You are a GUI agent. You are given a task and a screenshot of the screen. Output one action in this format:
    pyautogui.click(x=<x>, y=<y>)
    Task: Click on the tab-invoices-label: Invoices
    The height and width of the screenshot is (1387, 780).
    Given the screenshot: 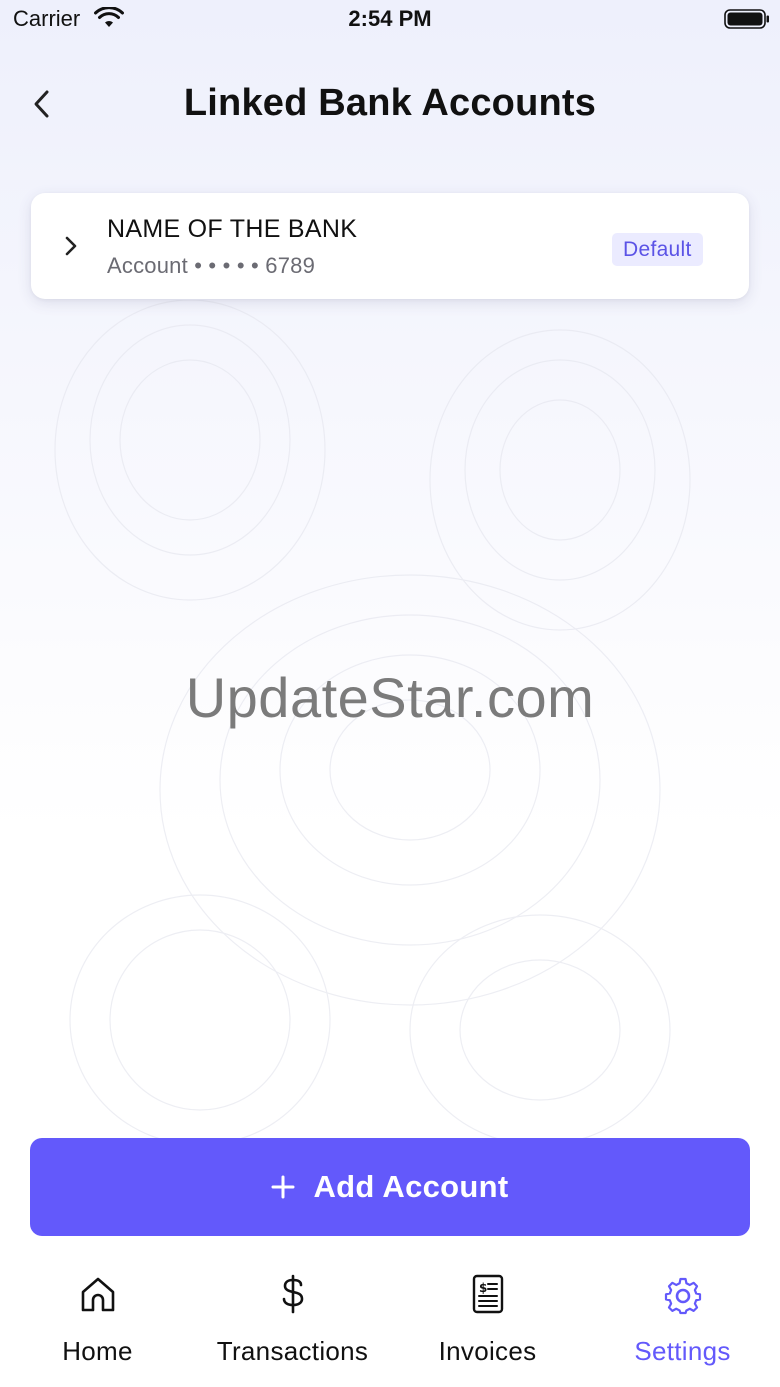 What is the action you would take?
    pyautogui.click(x=487, y=1351)
    